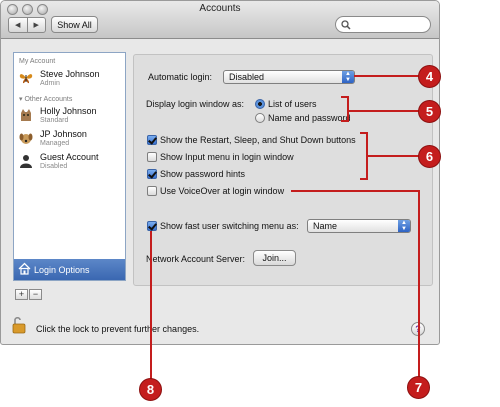  I want to click on automatic-login-value: Disabled, so click(247, 77).